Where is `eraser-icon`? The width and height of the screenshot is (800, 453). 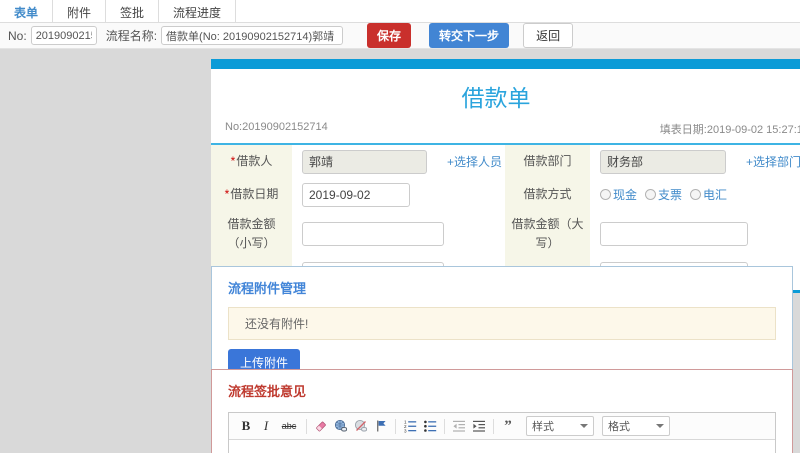 eraser-icon is located at coordinates (321, 426).